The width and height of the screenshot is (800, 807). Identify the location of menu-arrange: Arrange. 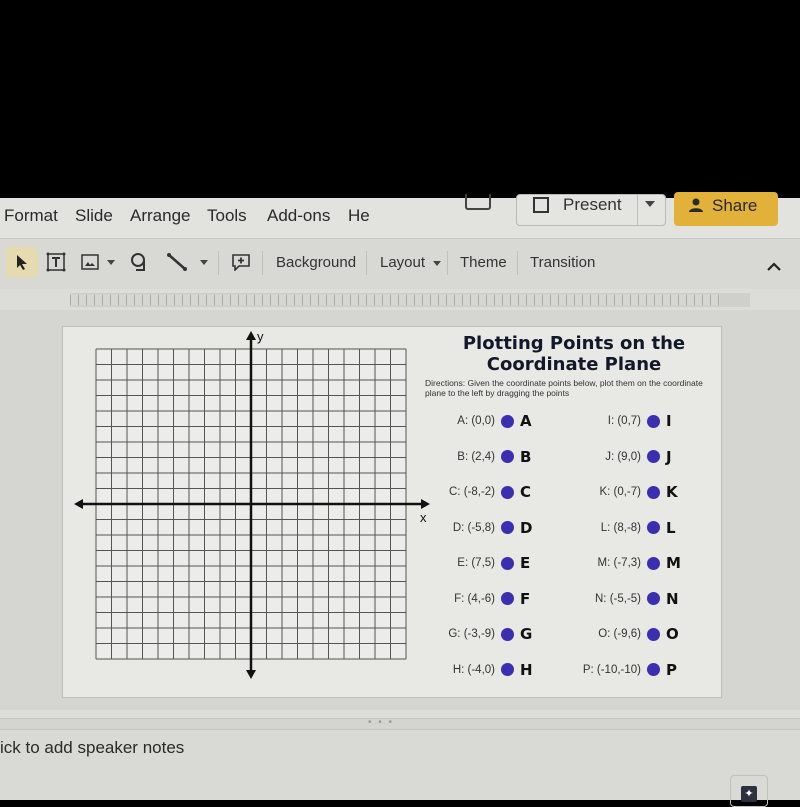
(160, 216).